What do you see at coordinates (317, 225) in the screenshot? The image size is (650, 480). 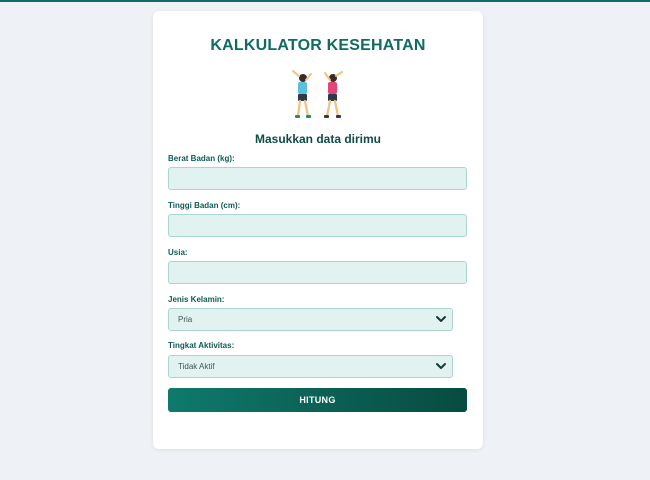 I see `height-input` at bounding box center [317, 225].